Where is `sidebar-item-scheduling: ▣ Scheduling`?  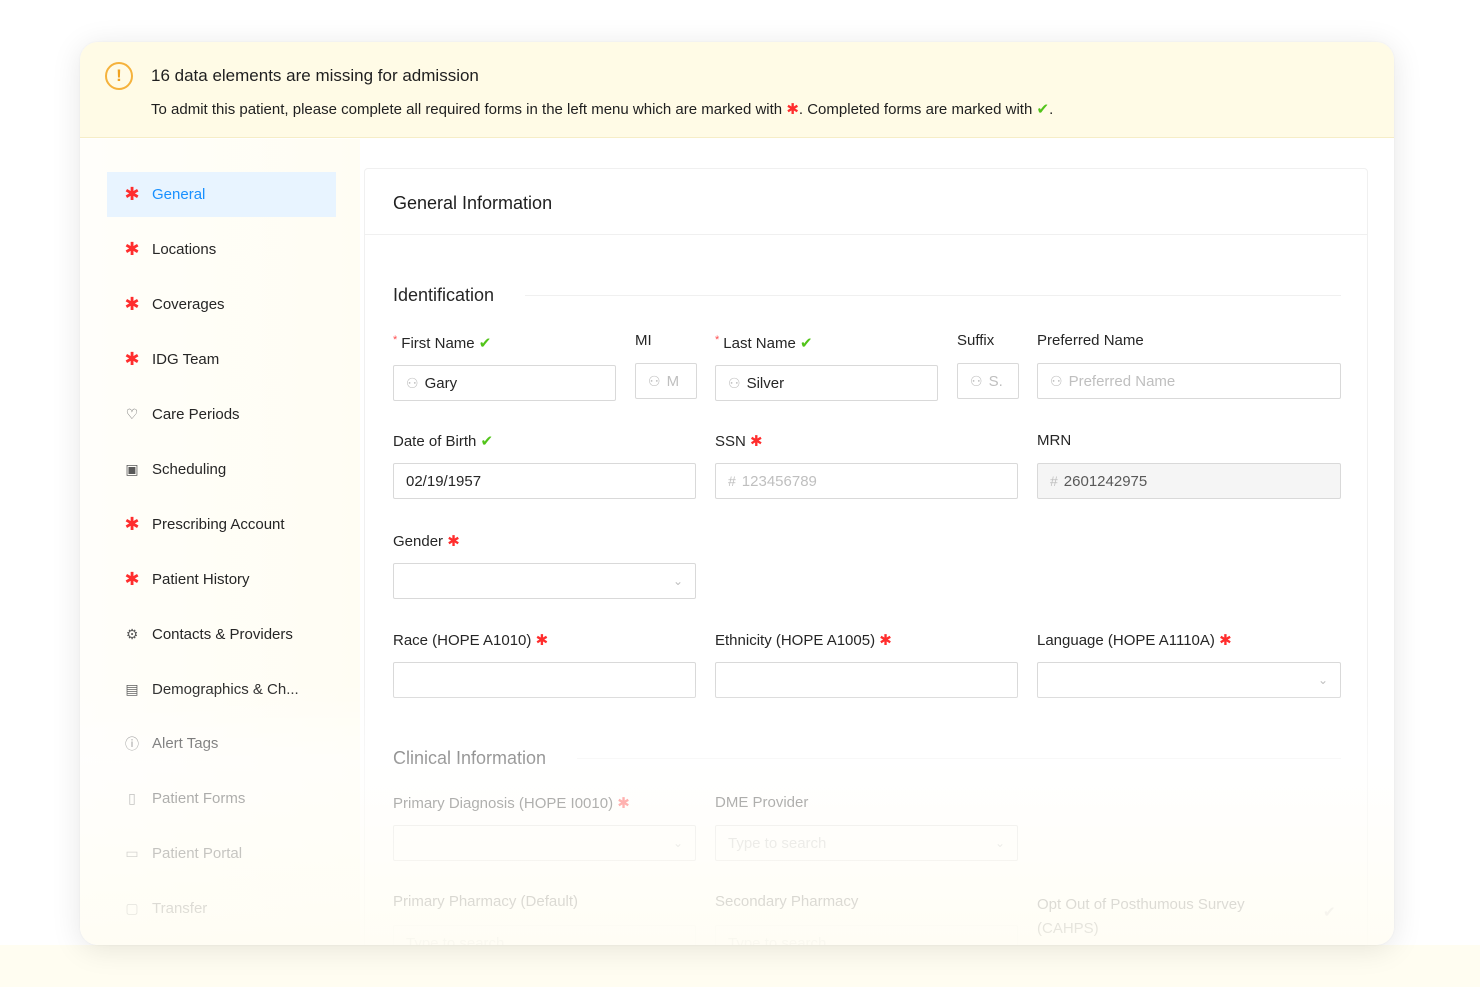
sidebar-item-scheduling: ▣ Scheduling is located at coordinates (221, 469).